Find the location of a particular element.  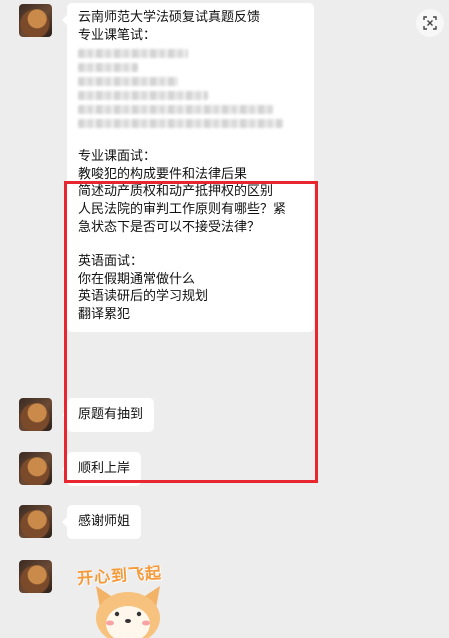

message-text: 感谢师姐 is located at coordinates (104, 521).